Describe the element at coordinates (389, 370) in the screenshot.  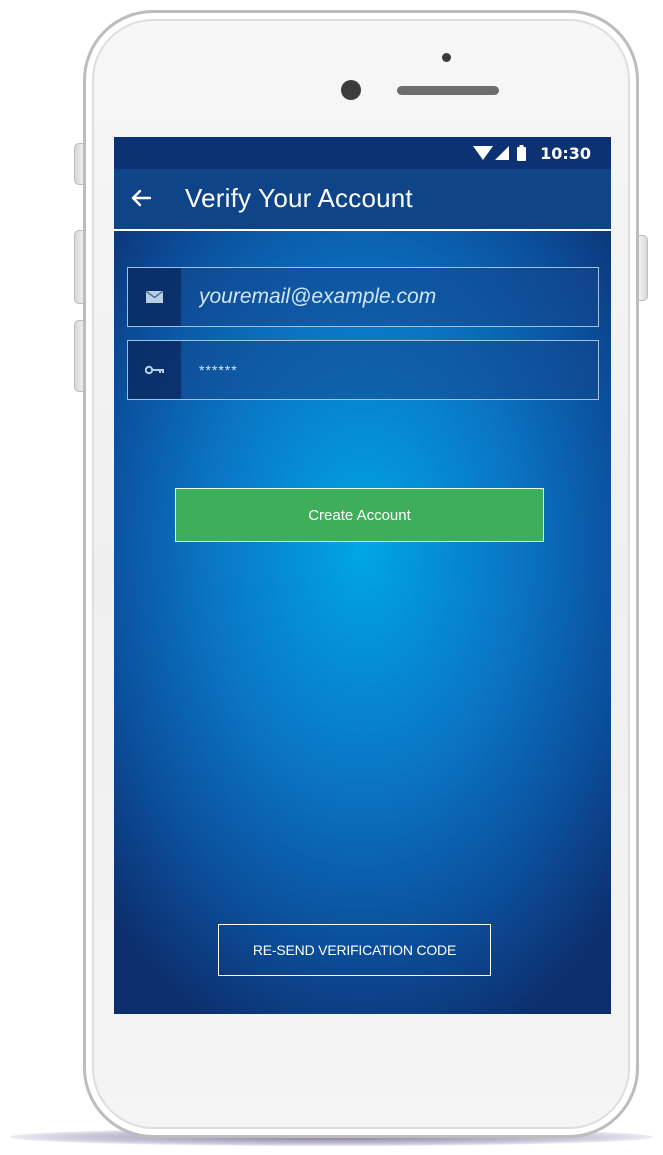
I see `password-input` at that location.